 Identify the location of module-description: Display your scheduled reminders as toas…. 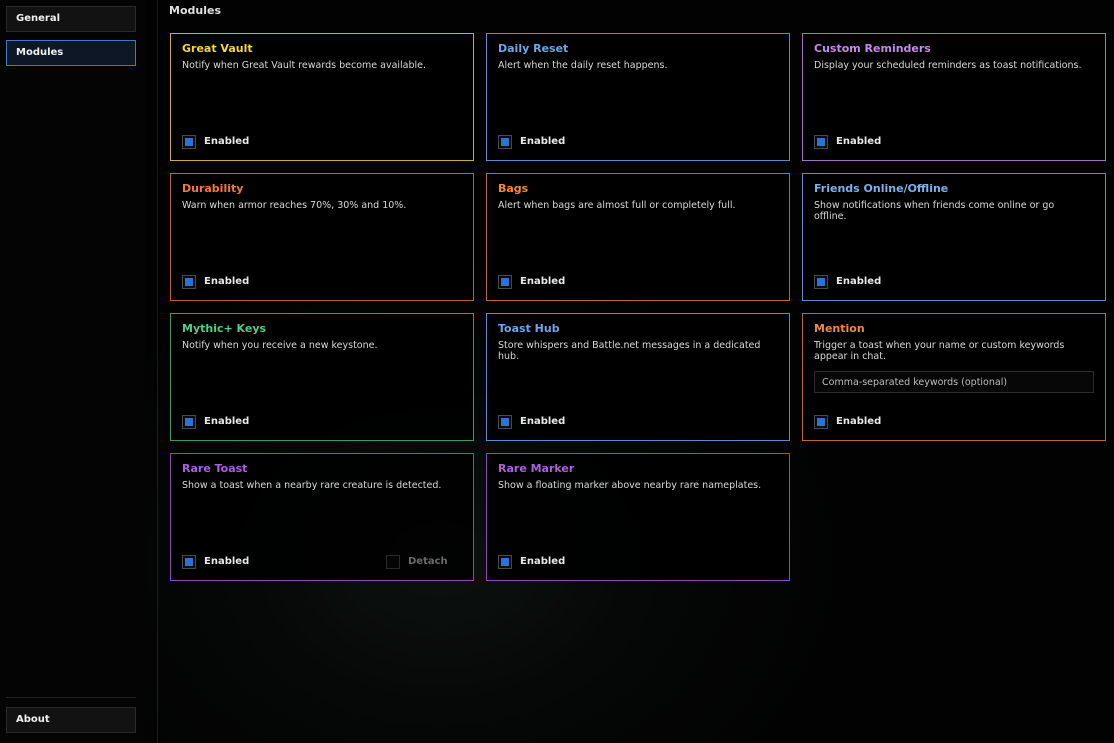
(948, 65).